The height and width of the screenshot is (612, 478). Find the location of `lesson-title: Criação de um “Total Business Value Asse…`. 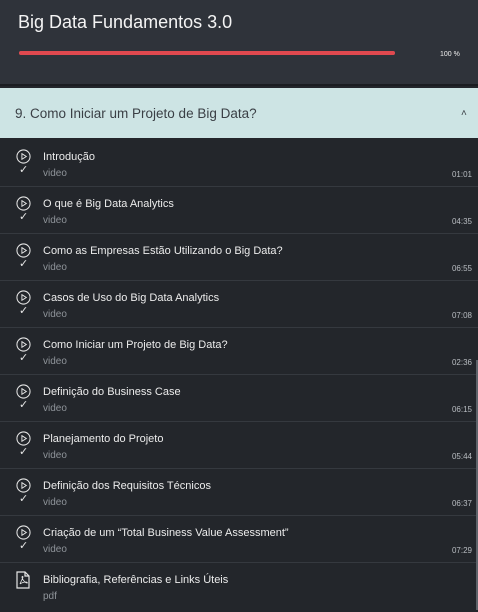

lesson-title: Criação de um “Total Business Value Asse… is located at coordinates (166, 533).